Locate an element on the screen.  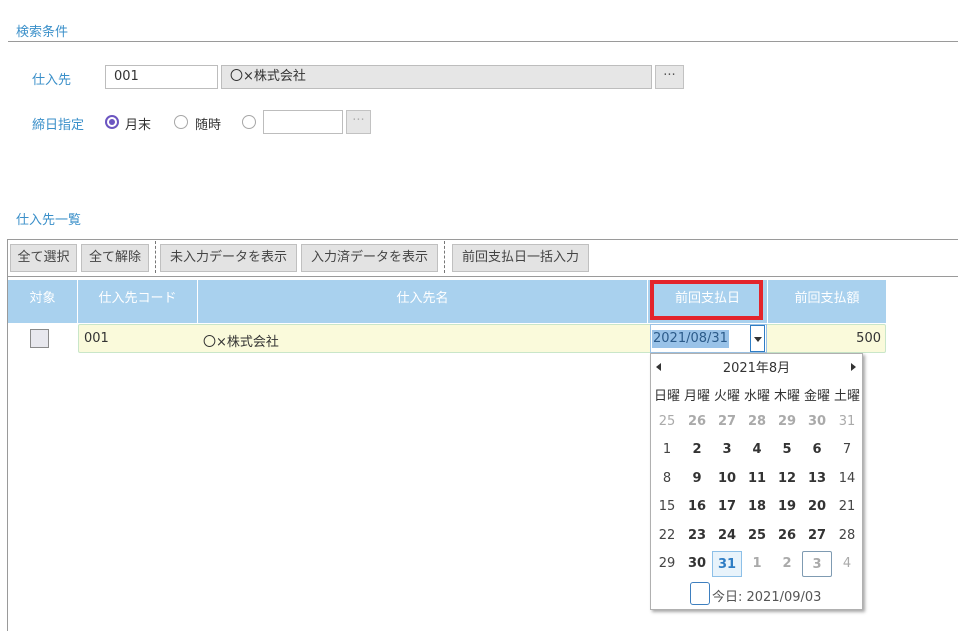
supplier-name-field: 〇×株式会社 is located at coordinates (436, 77).